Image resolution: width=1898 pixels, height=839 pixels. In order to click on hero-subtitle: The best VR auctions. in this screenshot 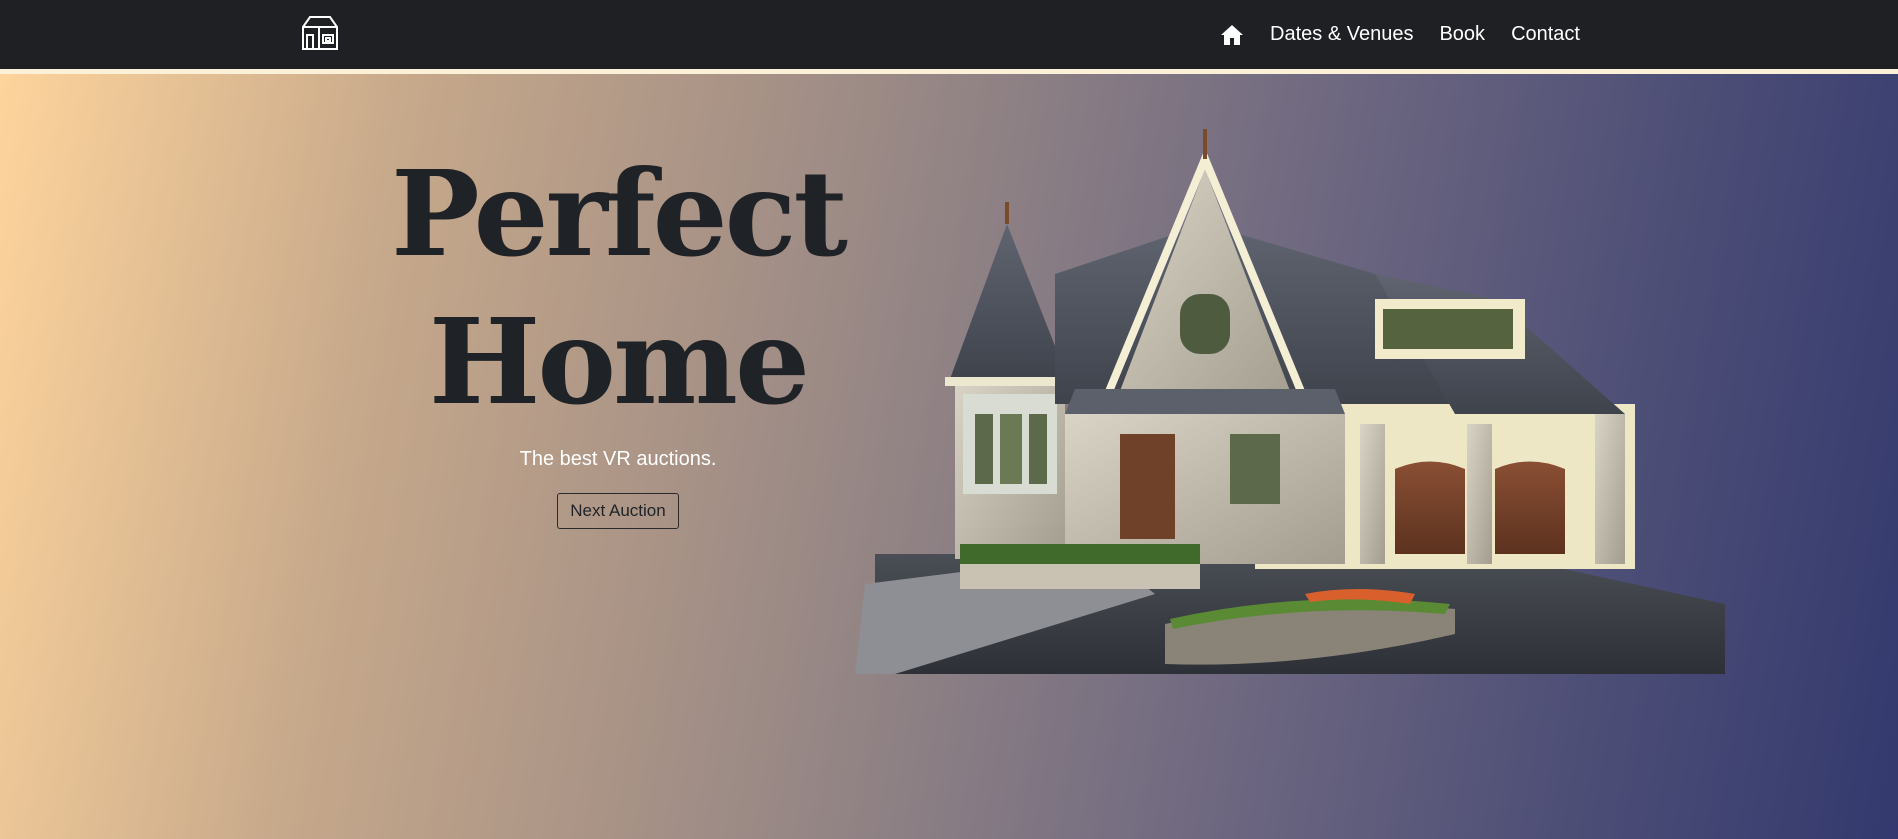, I will do `click(618, 459)`.